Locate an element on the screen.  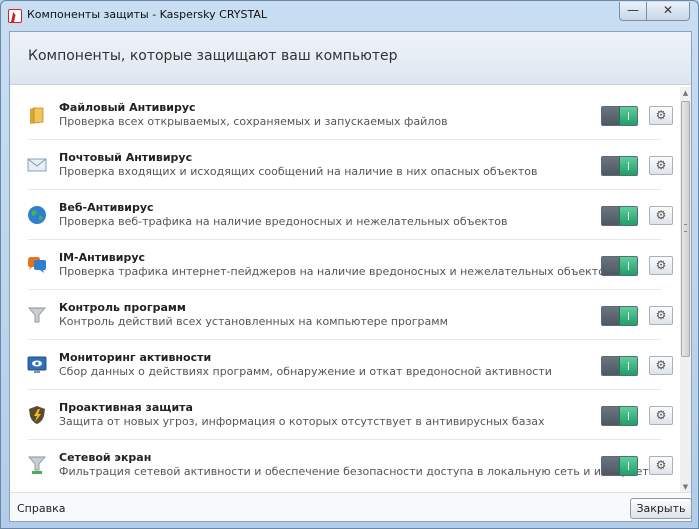
component-name: Веб-Антивирус is located at coordinates (106, 207).